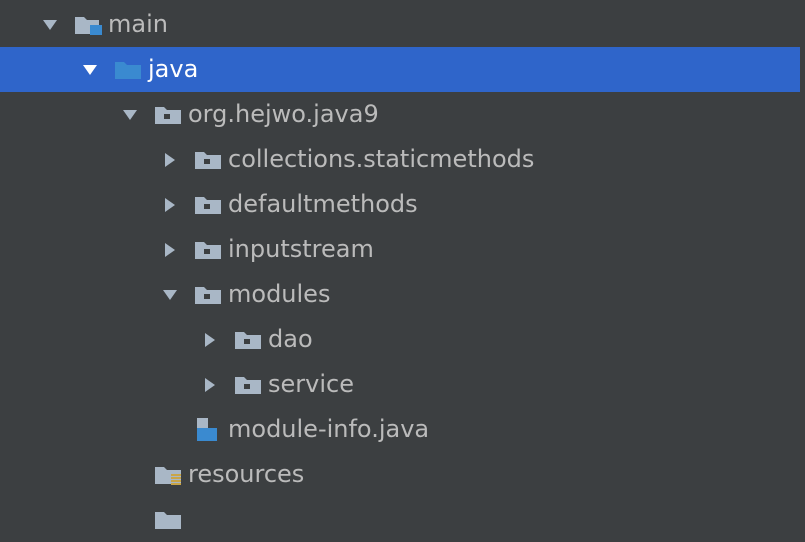 The width and height of the screenshot is (805, 542). I want to click on tree-row-label: defaultmethods, so click(323, 204).